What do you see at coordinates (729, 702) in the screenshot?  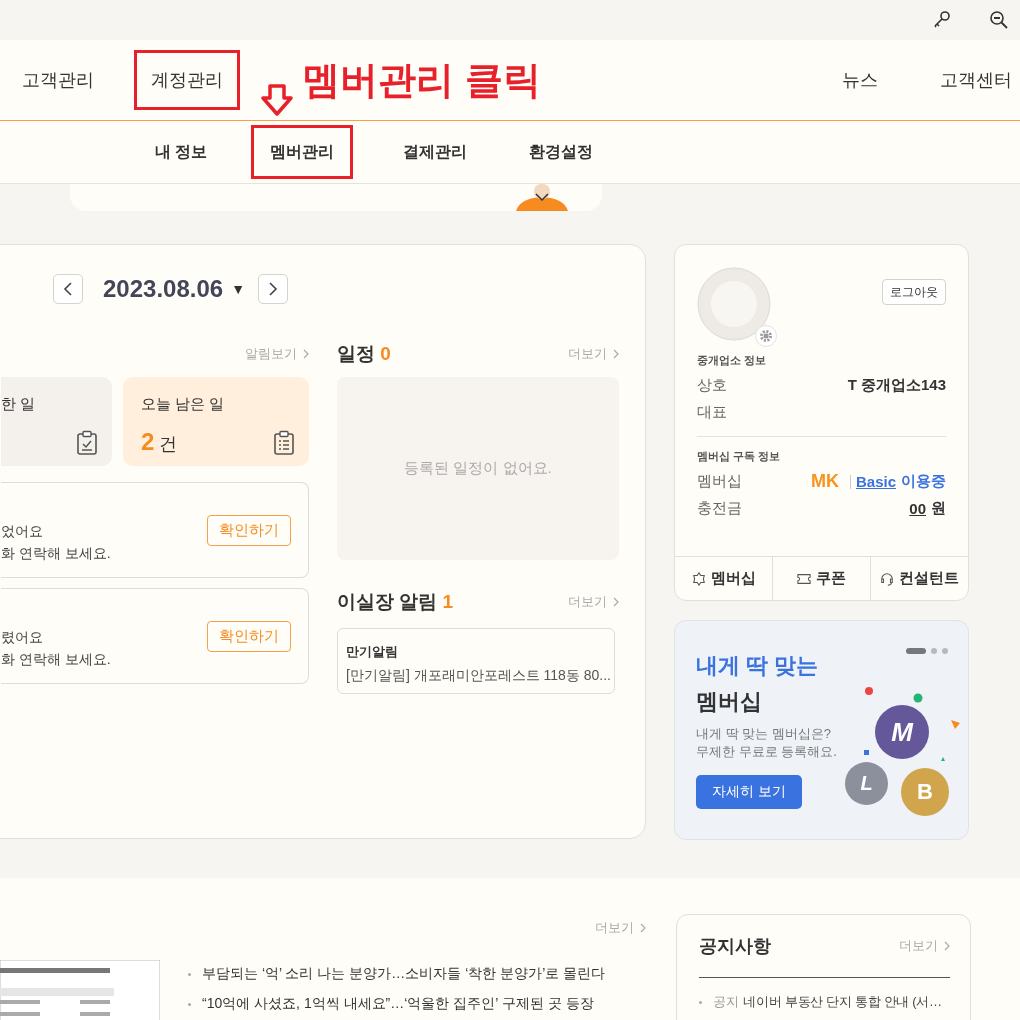 I see `promo-title: 멤버십` at bounding box center [729, 702].